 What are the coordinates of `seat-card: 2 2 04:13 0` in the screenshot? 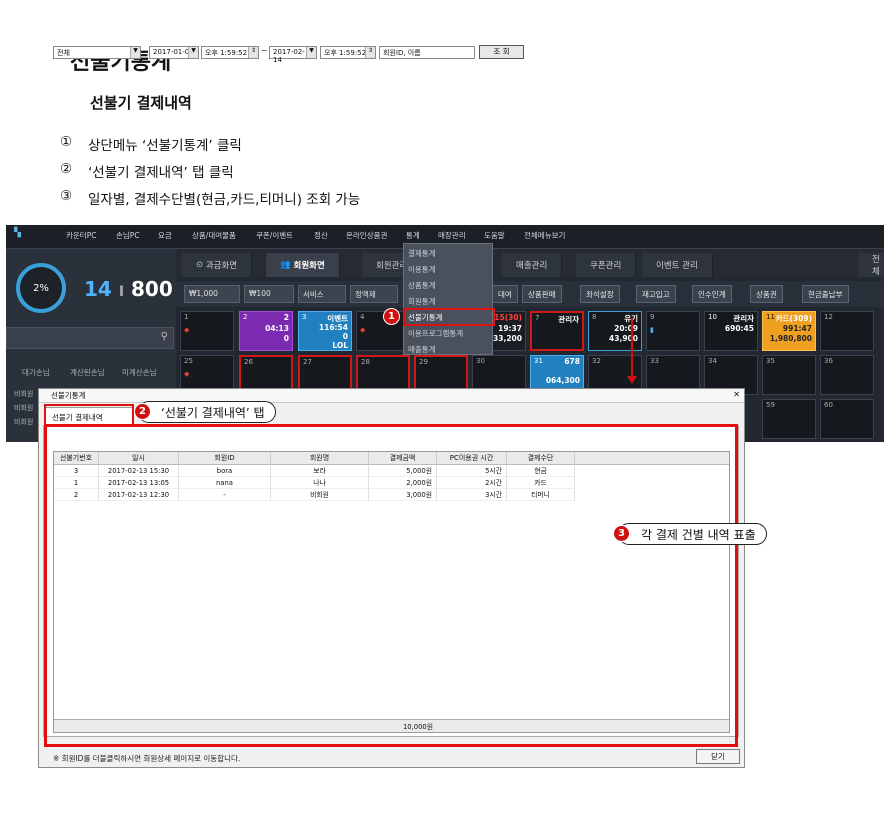 It's located at (266, 331).